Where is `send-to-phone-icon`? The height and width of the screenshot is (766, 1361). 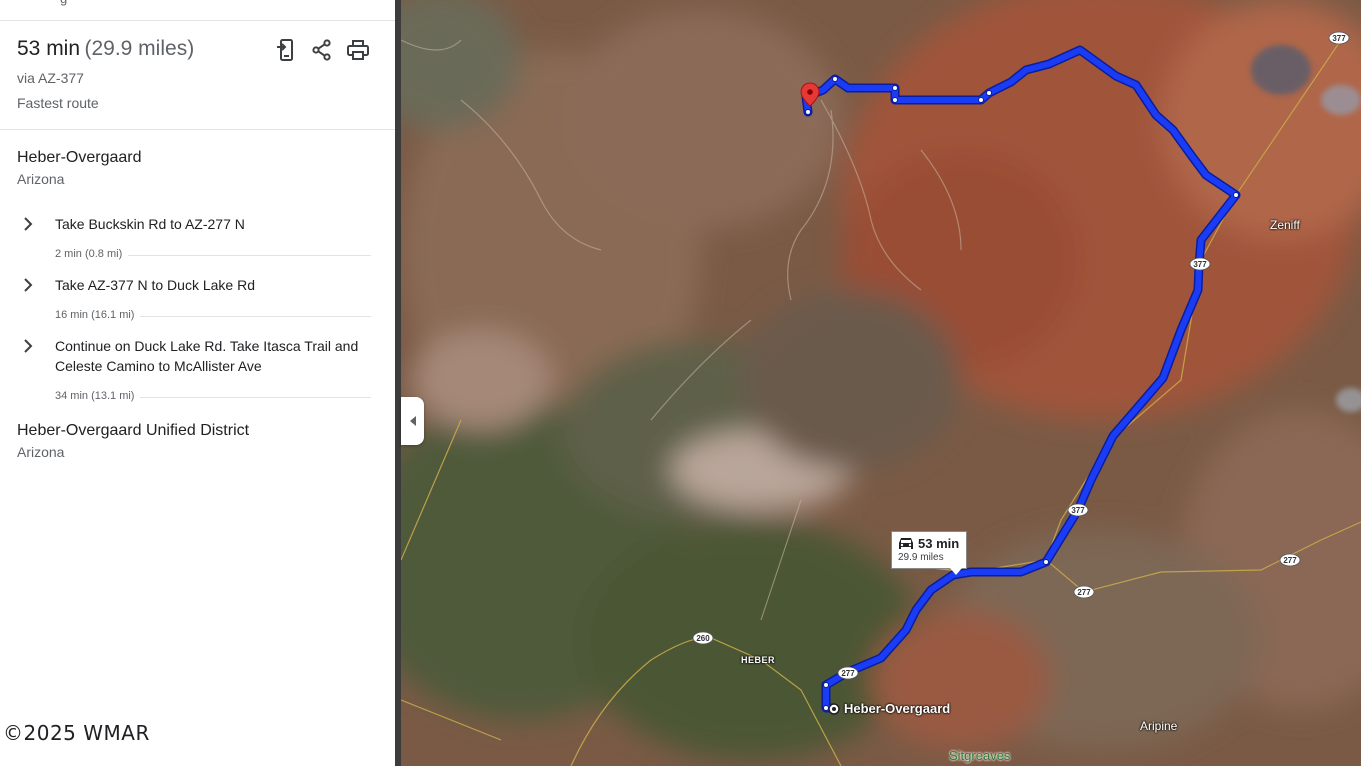 send-to-phone-icon is located at coordinates (285, 50).